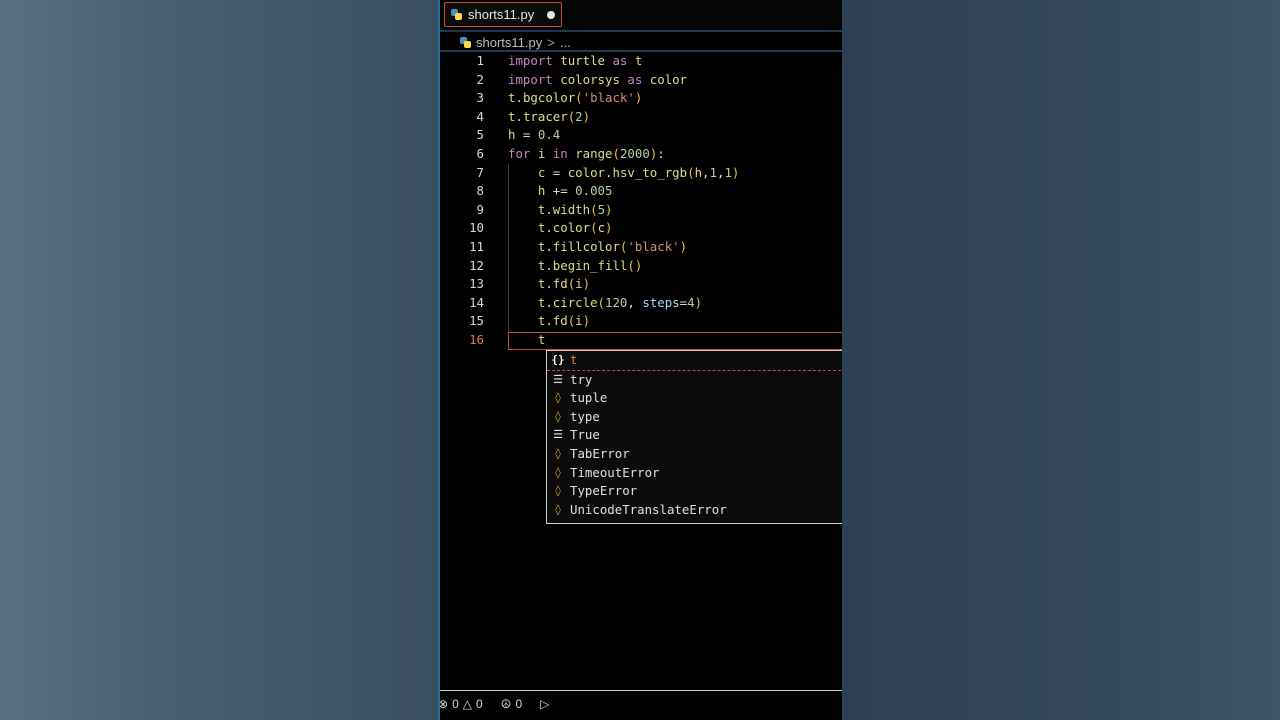 Image resolution: width=1280 pixels, height=720 pixels. I want to click on ports-count: 0, so click(518, 704).